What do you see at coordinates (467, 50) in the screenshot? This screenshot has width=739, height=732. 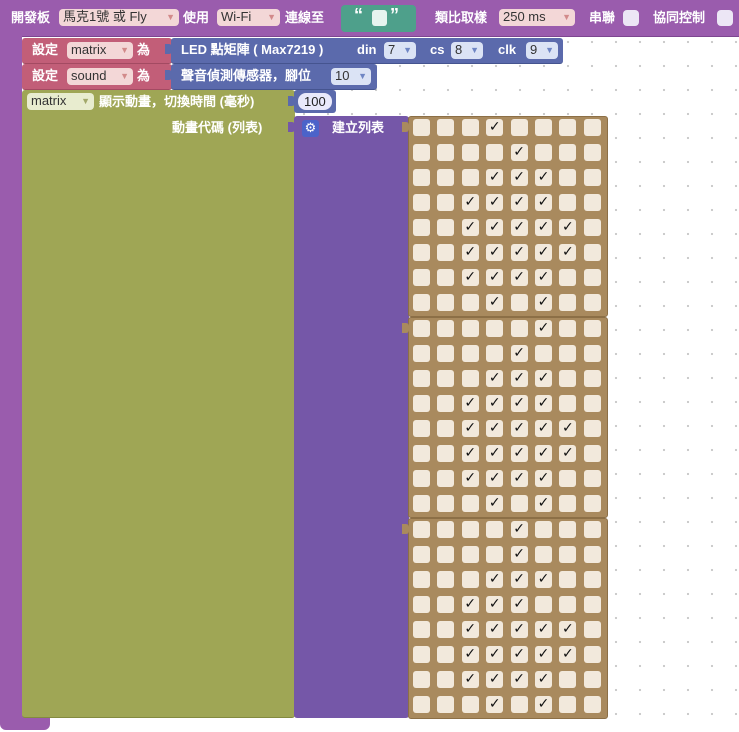 I see `cs-dropdown: 8 ▼` at bounding box center [467, 50].